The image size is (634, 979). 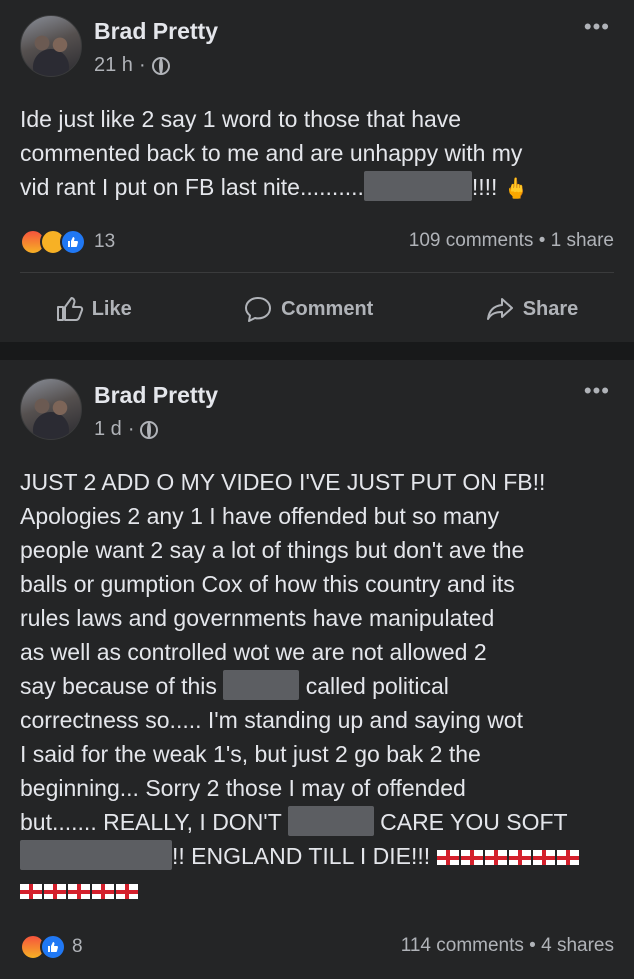 What do you see at coordinates (258, 309) in the screenshot?
I see `comment-bubble-icon` at bounding box center [258, 309].